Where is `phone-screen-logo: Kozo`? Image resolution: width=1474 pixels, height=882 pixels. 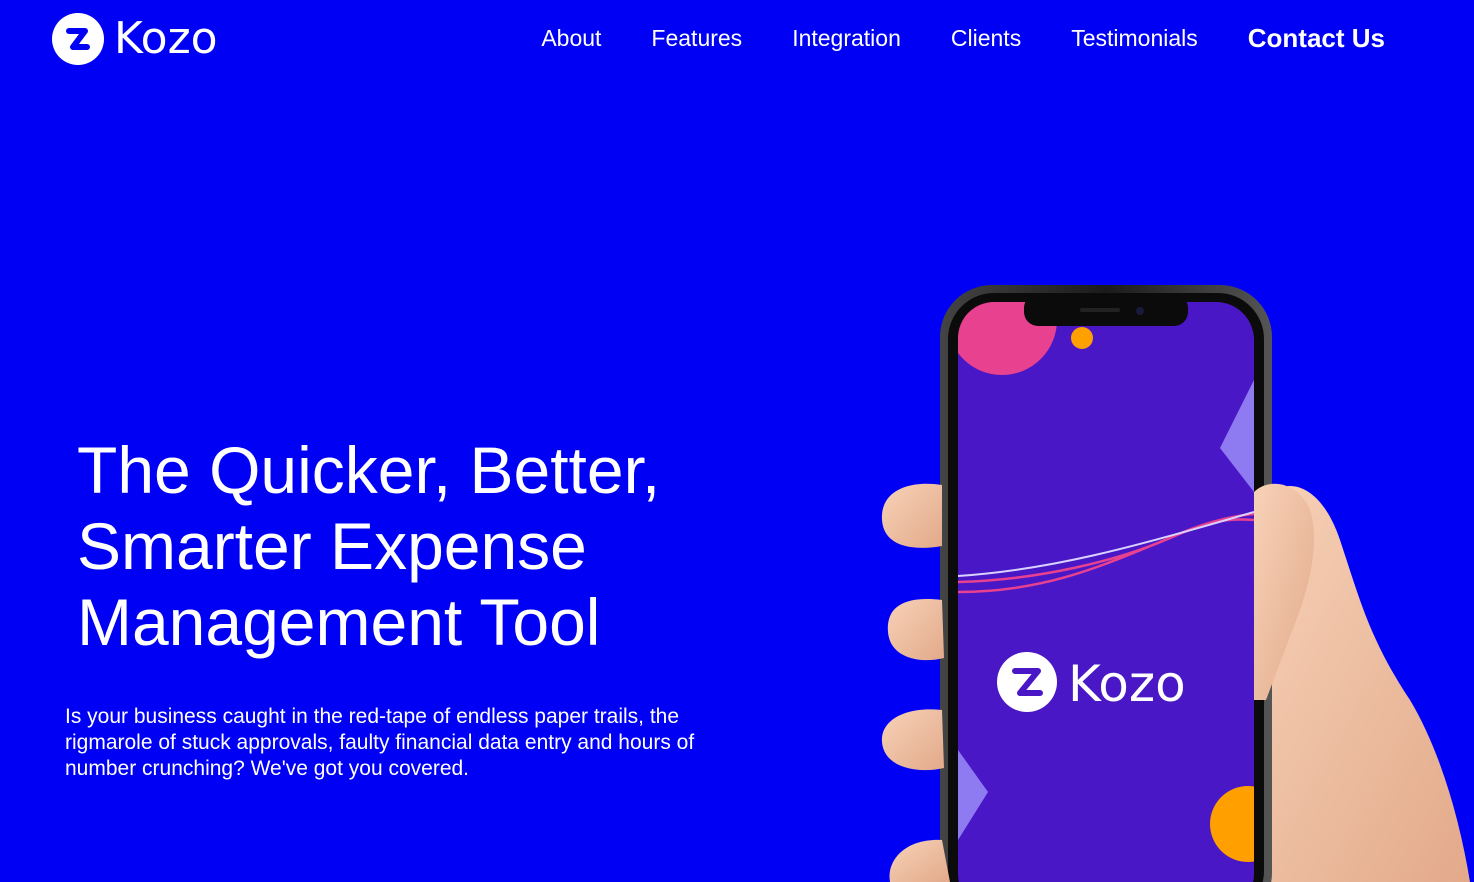 phone-screen-logo: Kozo is located at coordinates (1091, 682).